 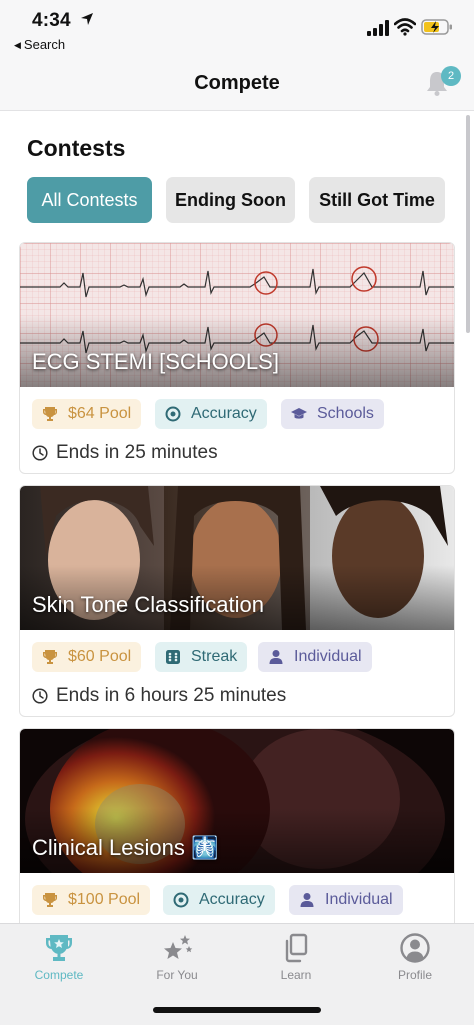 What do you see at coordinates (177, 975) in the screenshot?
I see `tab-label: For You` at bounding box center [177, 975].